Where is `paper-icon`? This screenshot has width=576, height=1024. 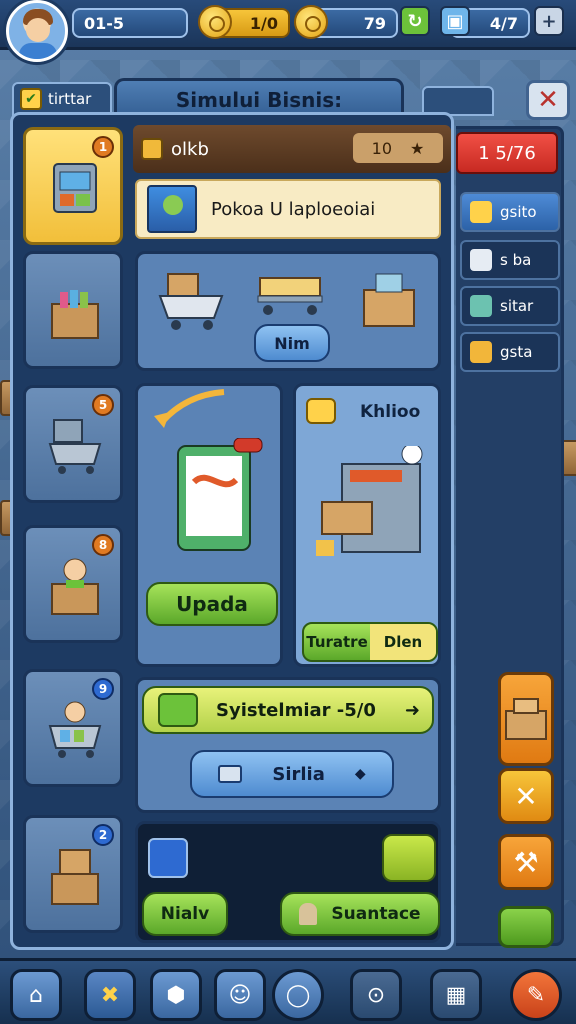 paper-icon is located at coordinates (230, 774).